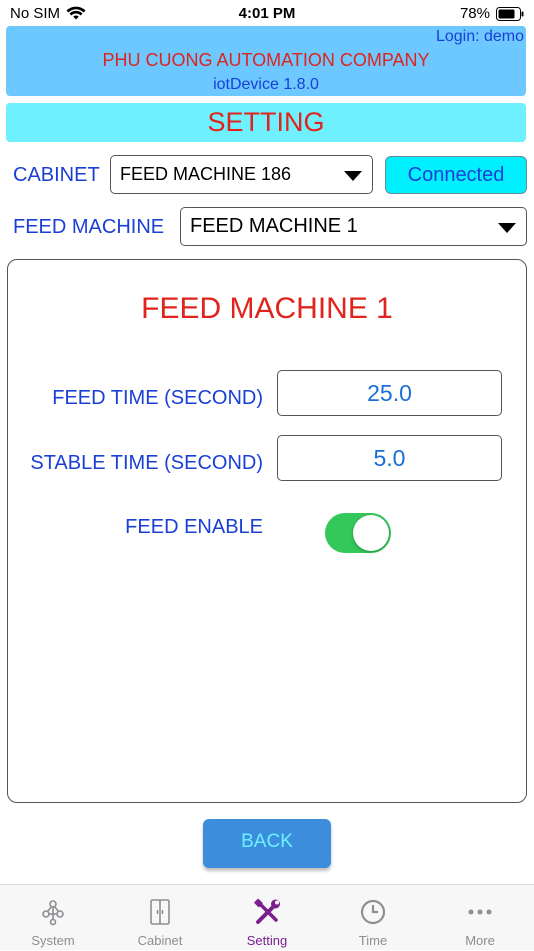 The height and width of the screenshot is (951, 534). What do you see at coordinates (456, 175) in the screenshot?
I see `connection-status-button: Connected` at bounding box center [456, 175].